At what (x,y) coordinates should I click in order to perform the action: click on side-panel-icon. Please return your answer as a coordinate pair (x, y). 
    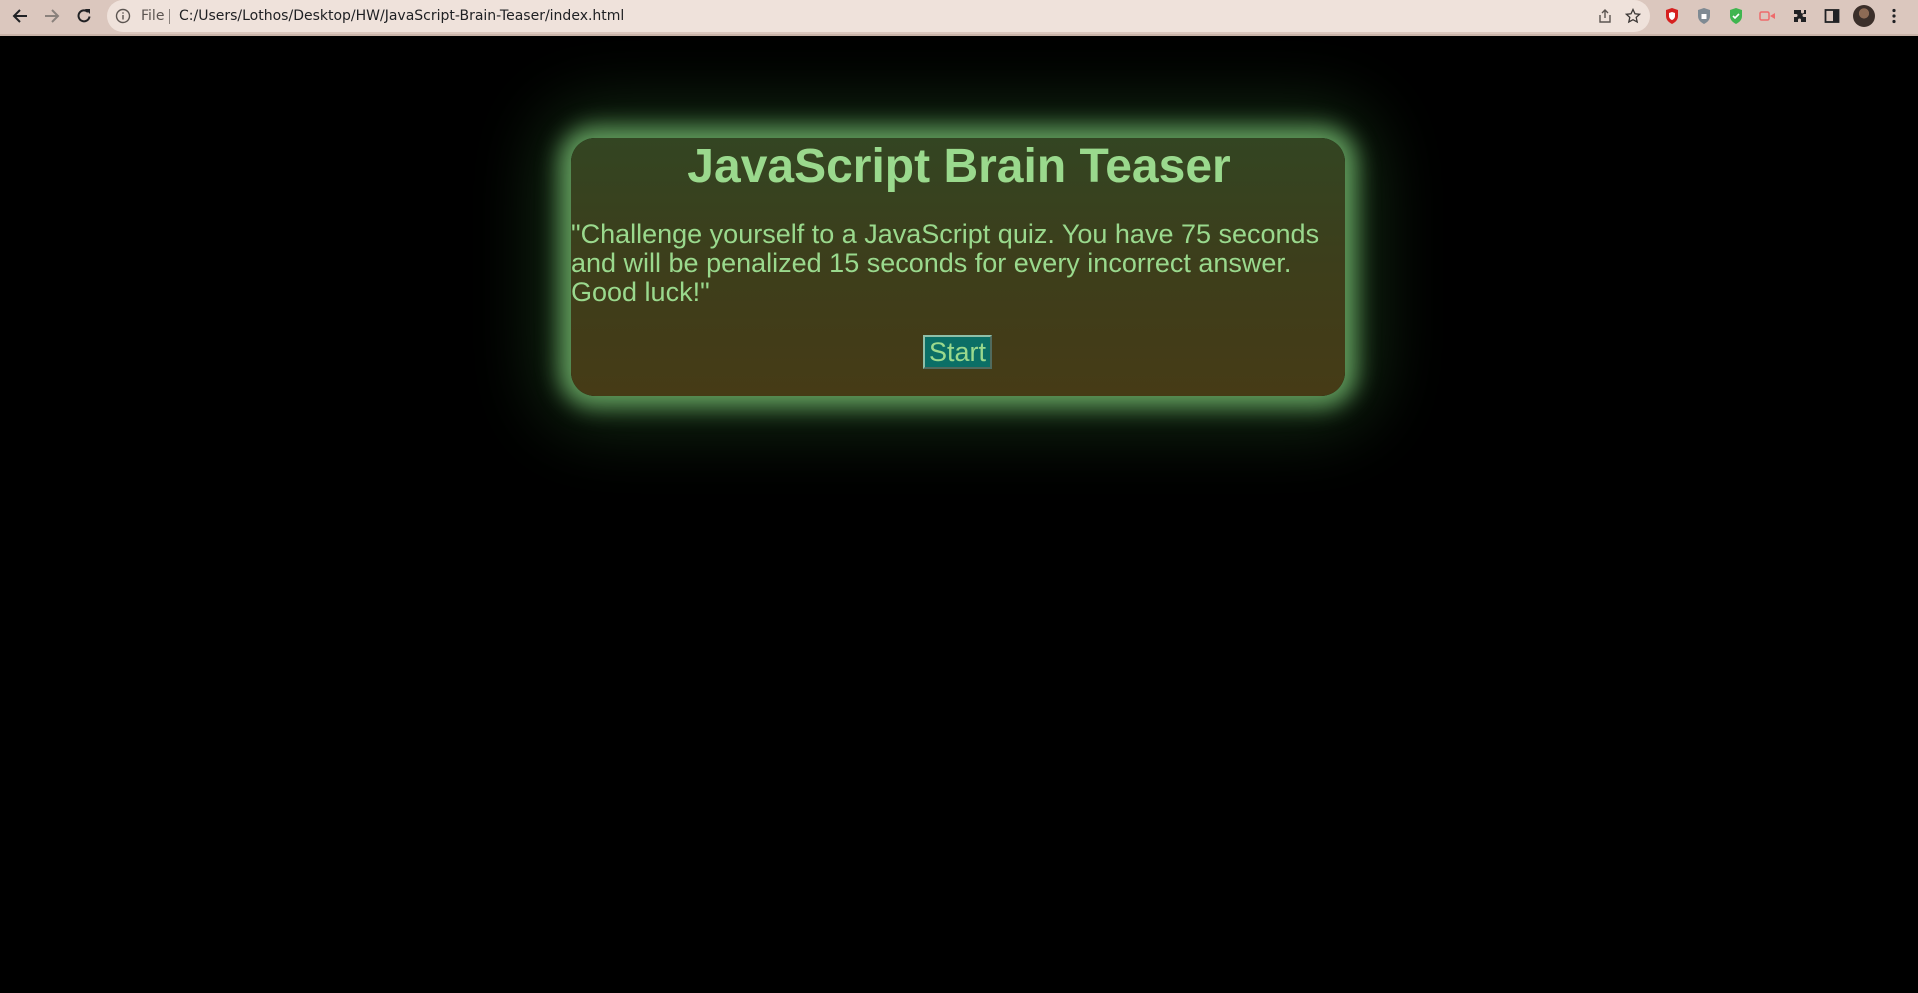
    Looking at the image, I should click on (1832, 16).